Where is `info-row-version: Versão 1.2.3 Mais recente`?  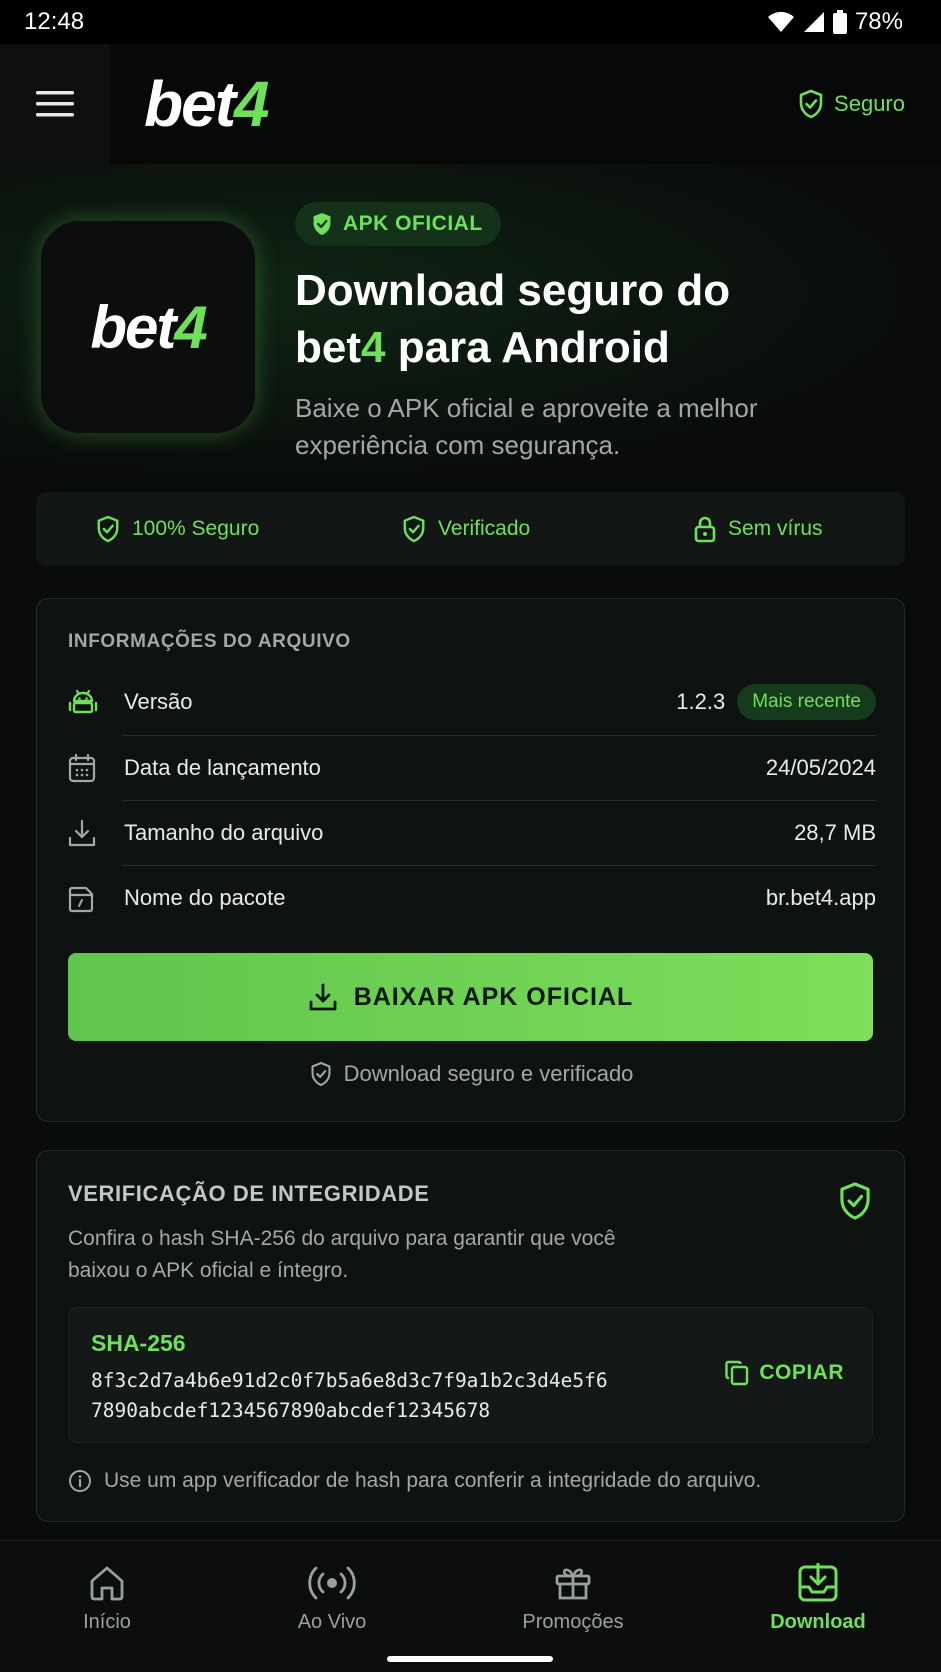
info-row-version: Versão 1.2.3 Mais recente is located at coordinates (472, 701).